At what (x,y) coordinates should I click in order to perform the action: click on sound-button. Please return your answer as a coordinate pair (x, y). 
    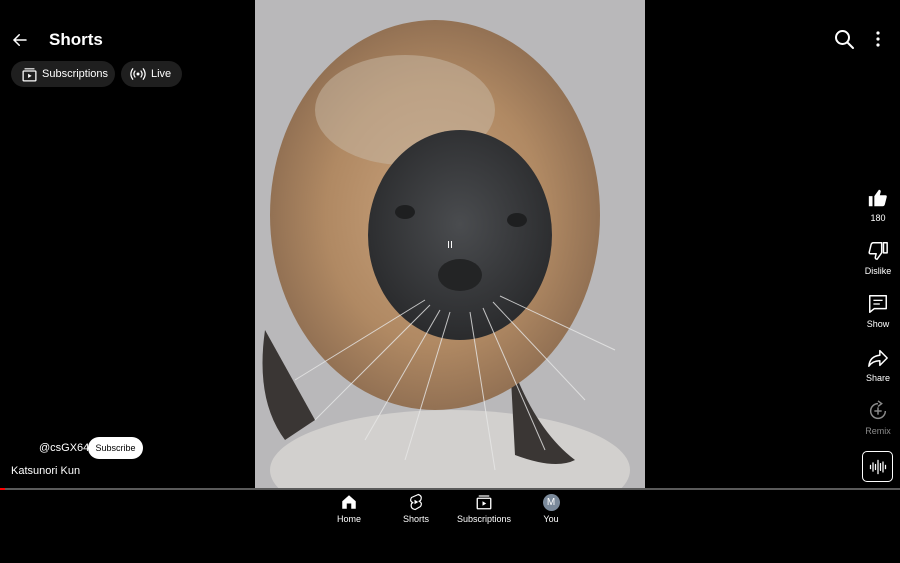
    Looking at the image, I should click on (877, 466).